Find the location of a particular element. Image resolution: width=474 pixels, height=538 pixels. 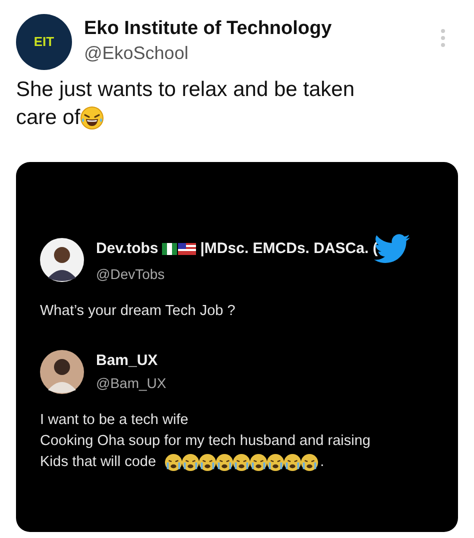

period: . is located at coordinates (322, 462).